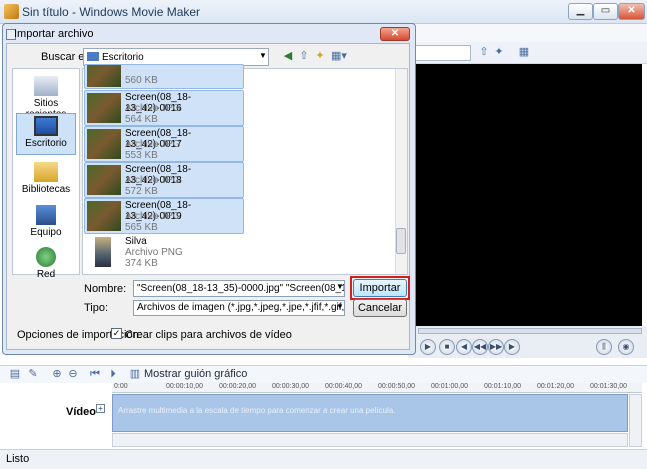 Image resolution: width=647 pixels, height=469 pixels. Describe the element at coordinates (46, 126) in the screenshot. I see `desktop-icon` at that location.